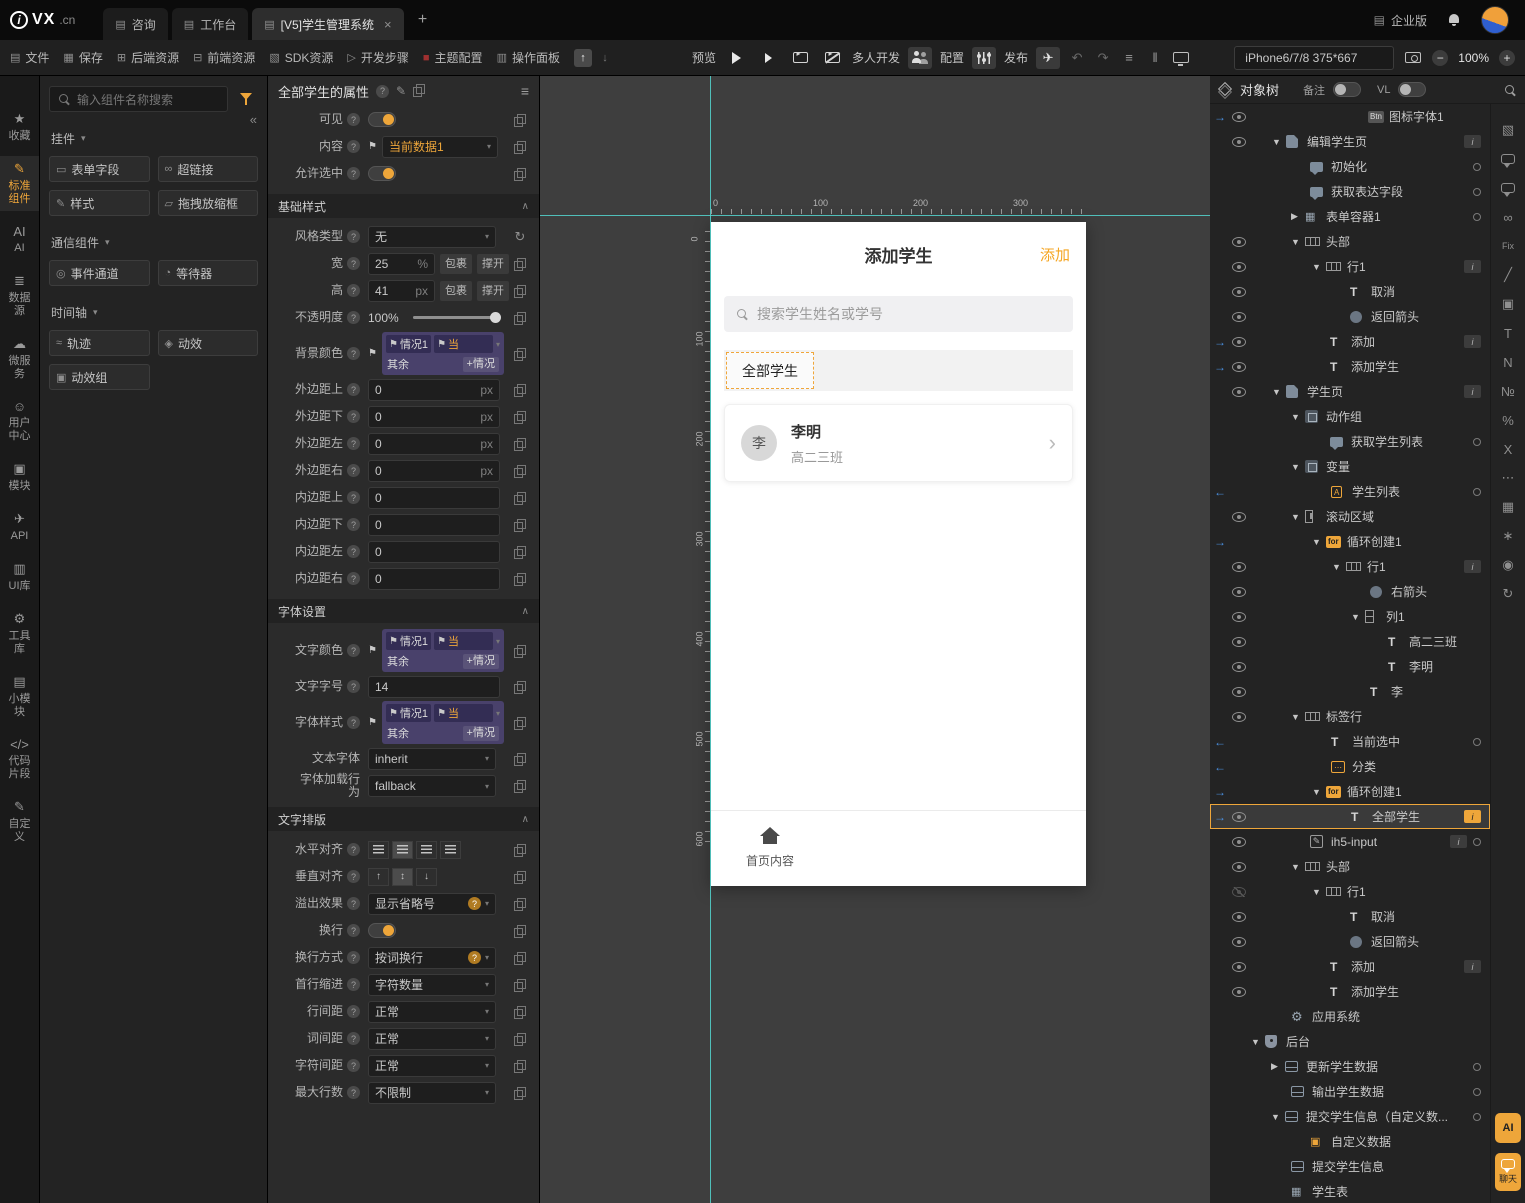  Describe the element at coordinates (401, 290) in the screenshot. I see `input-box: 41 px` at that location.